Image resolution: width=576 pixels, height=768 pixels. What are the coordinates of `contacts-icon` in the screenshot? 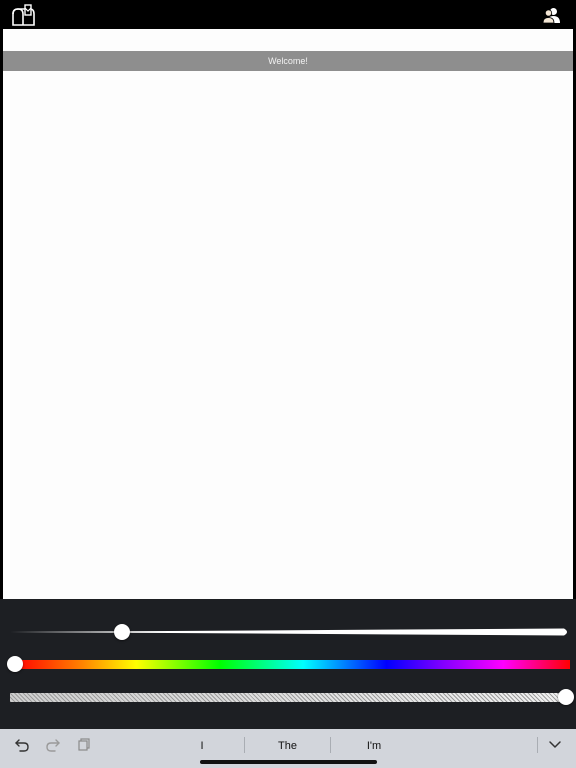 It's located at (551, 15).